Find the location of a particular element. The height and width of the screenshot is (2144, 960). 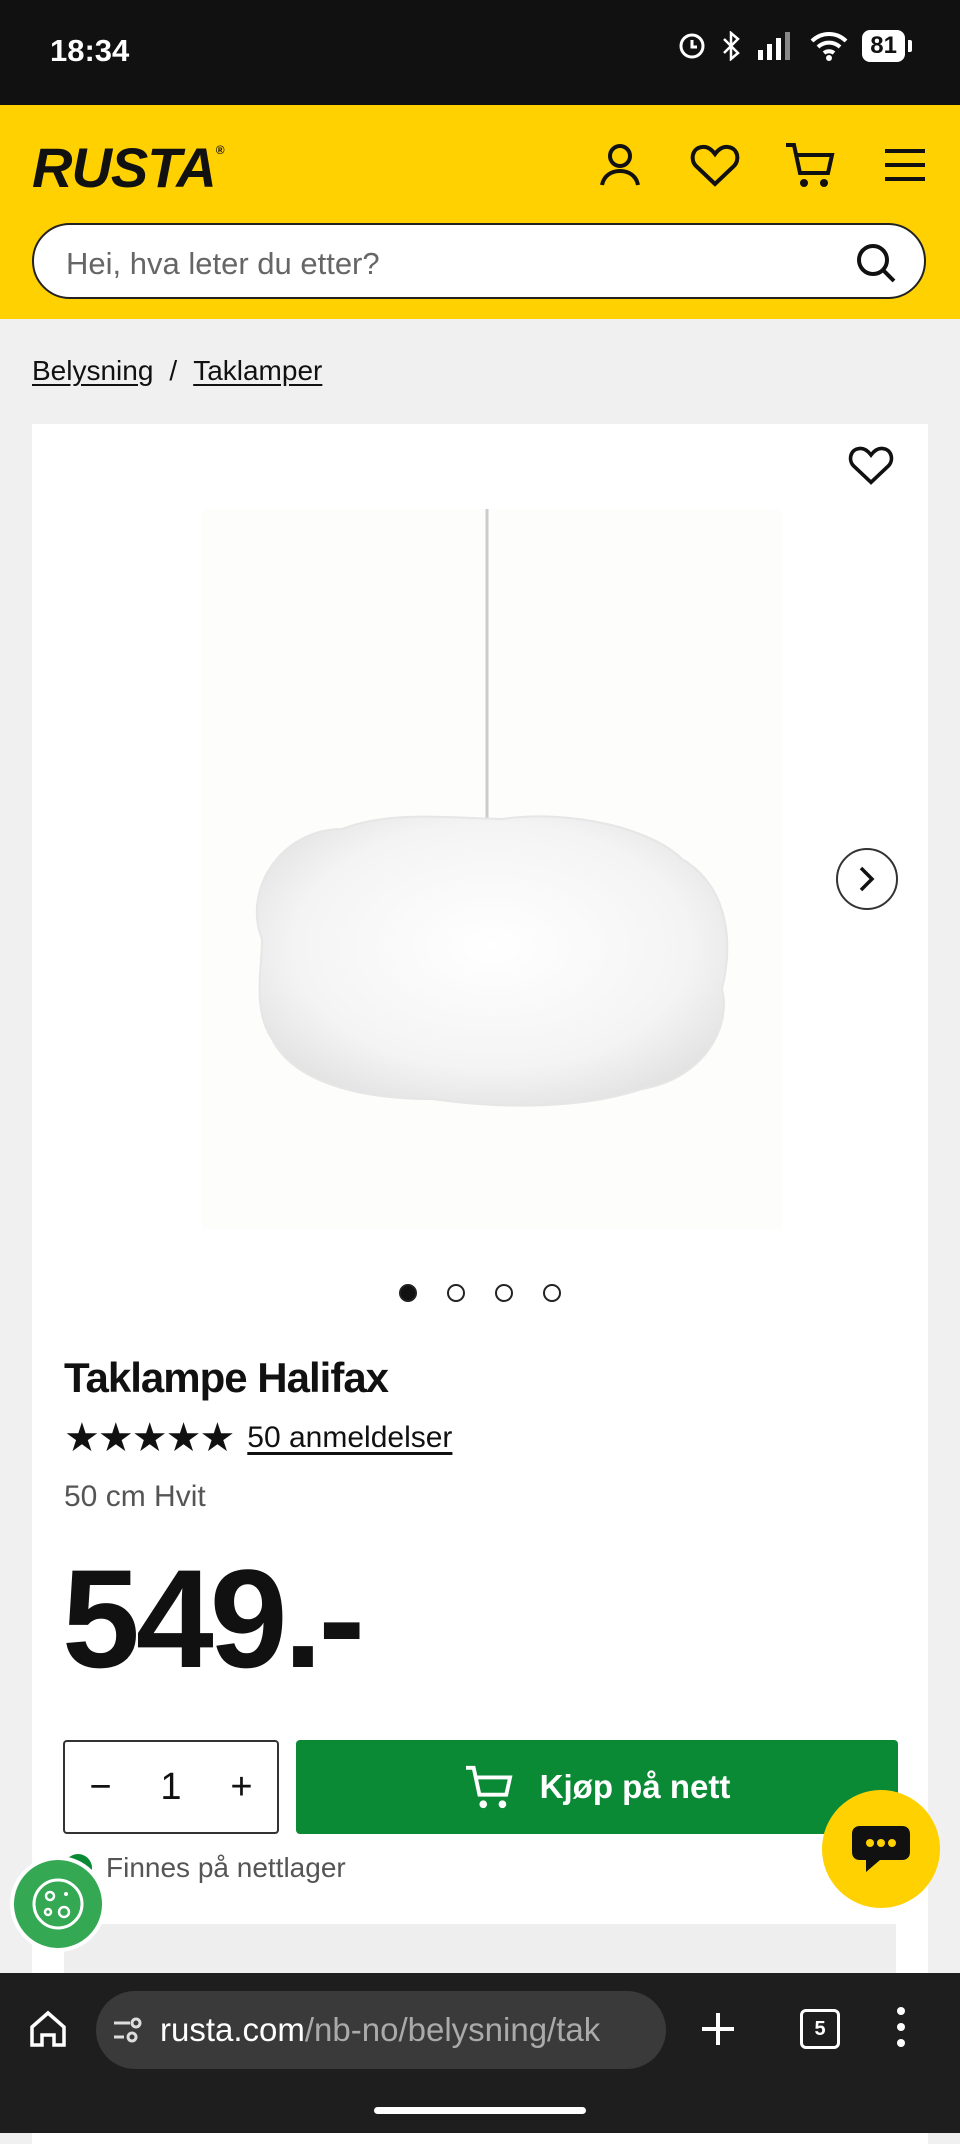

quantity-increase-button: + is located at coordinates (241, 1787).